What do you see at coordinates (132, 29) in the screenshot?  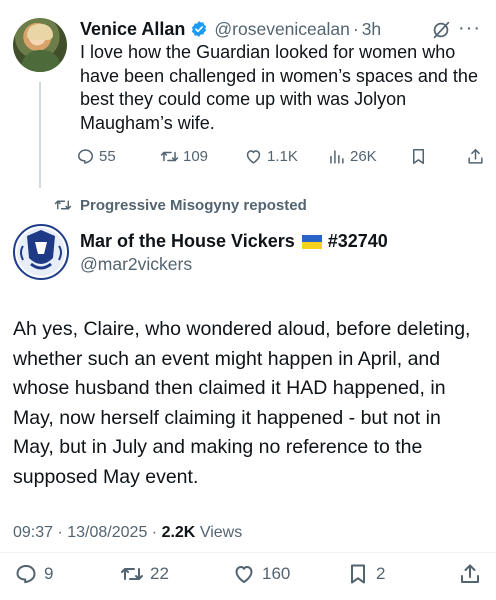 I see `author-name: Venice Allan` at bounding box center [132, 29].